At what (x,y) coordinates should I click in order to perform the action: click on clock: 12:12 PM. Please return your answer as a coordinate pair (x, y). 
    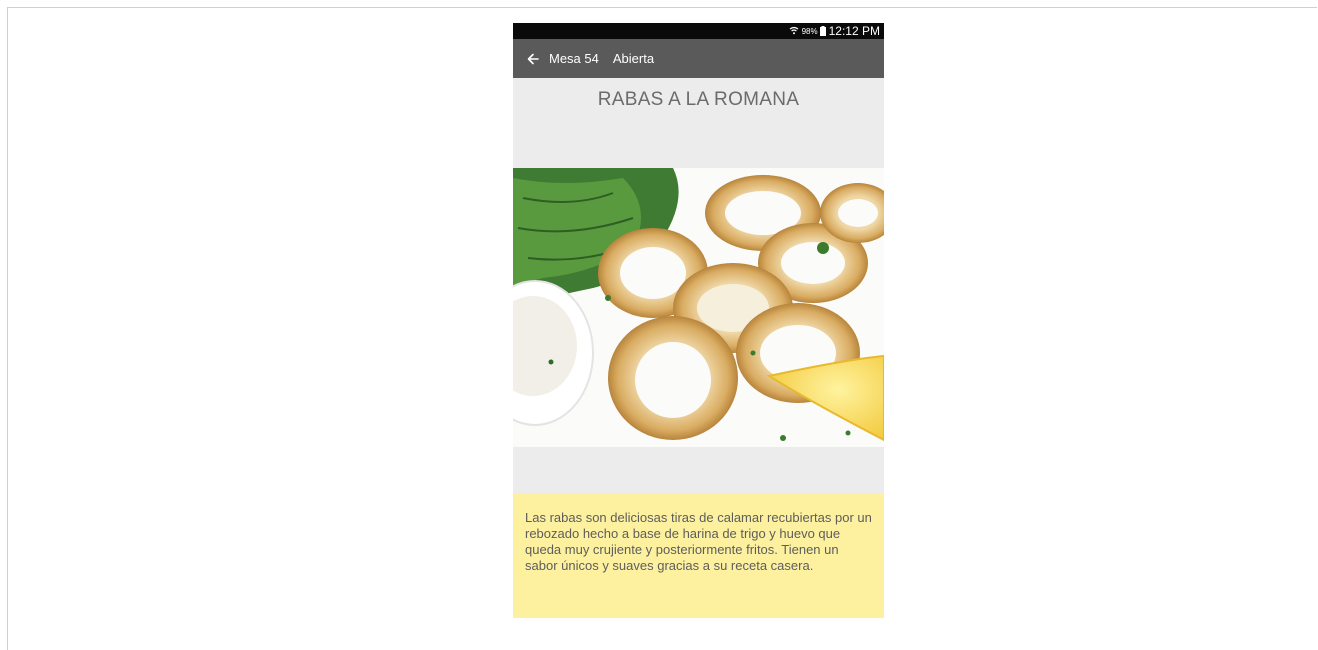
    Looking at the image, I should click on (854, 31).